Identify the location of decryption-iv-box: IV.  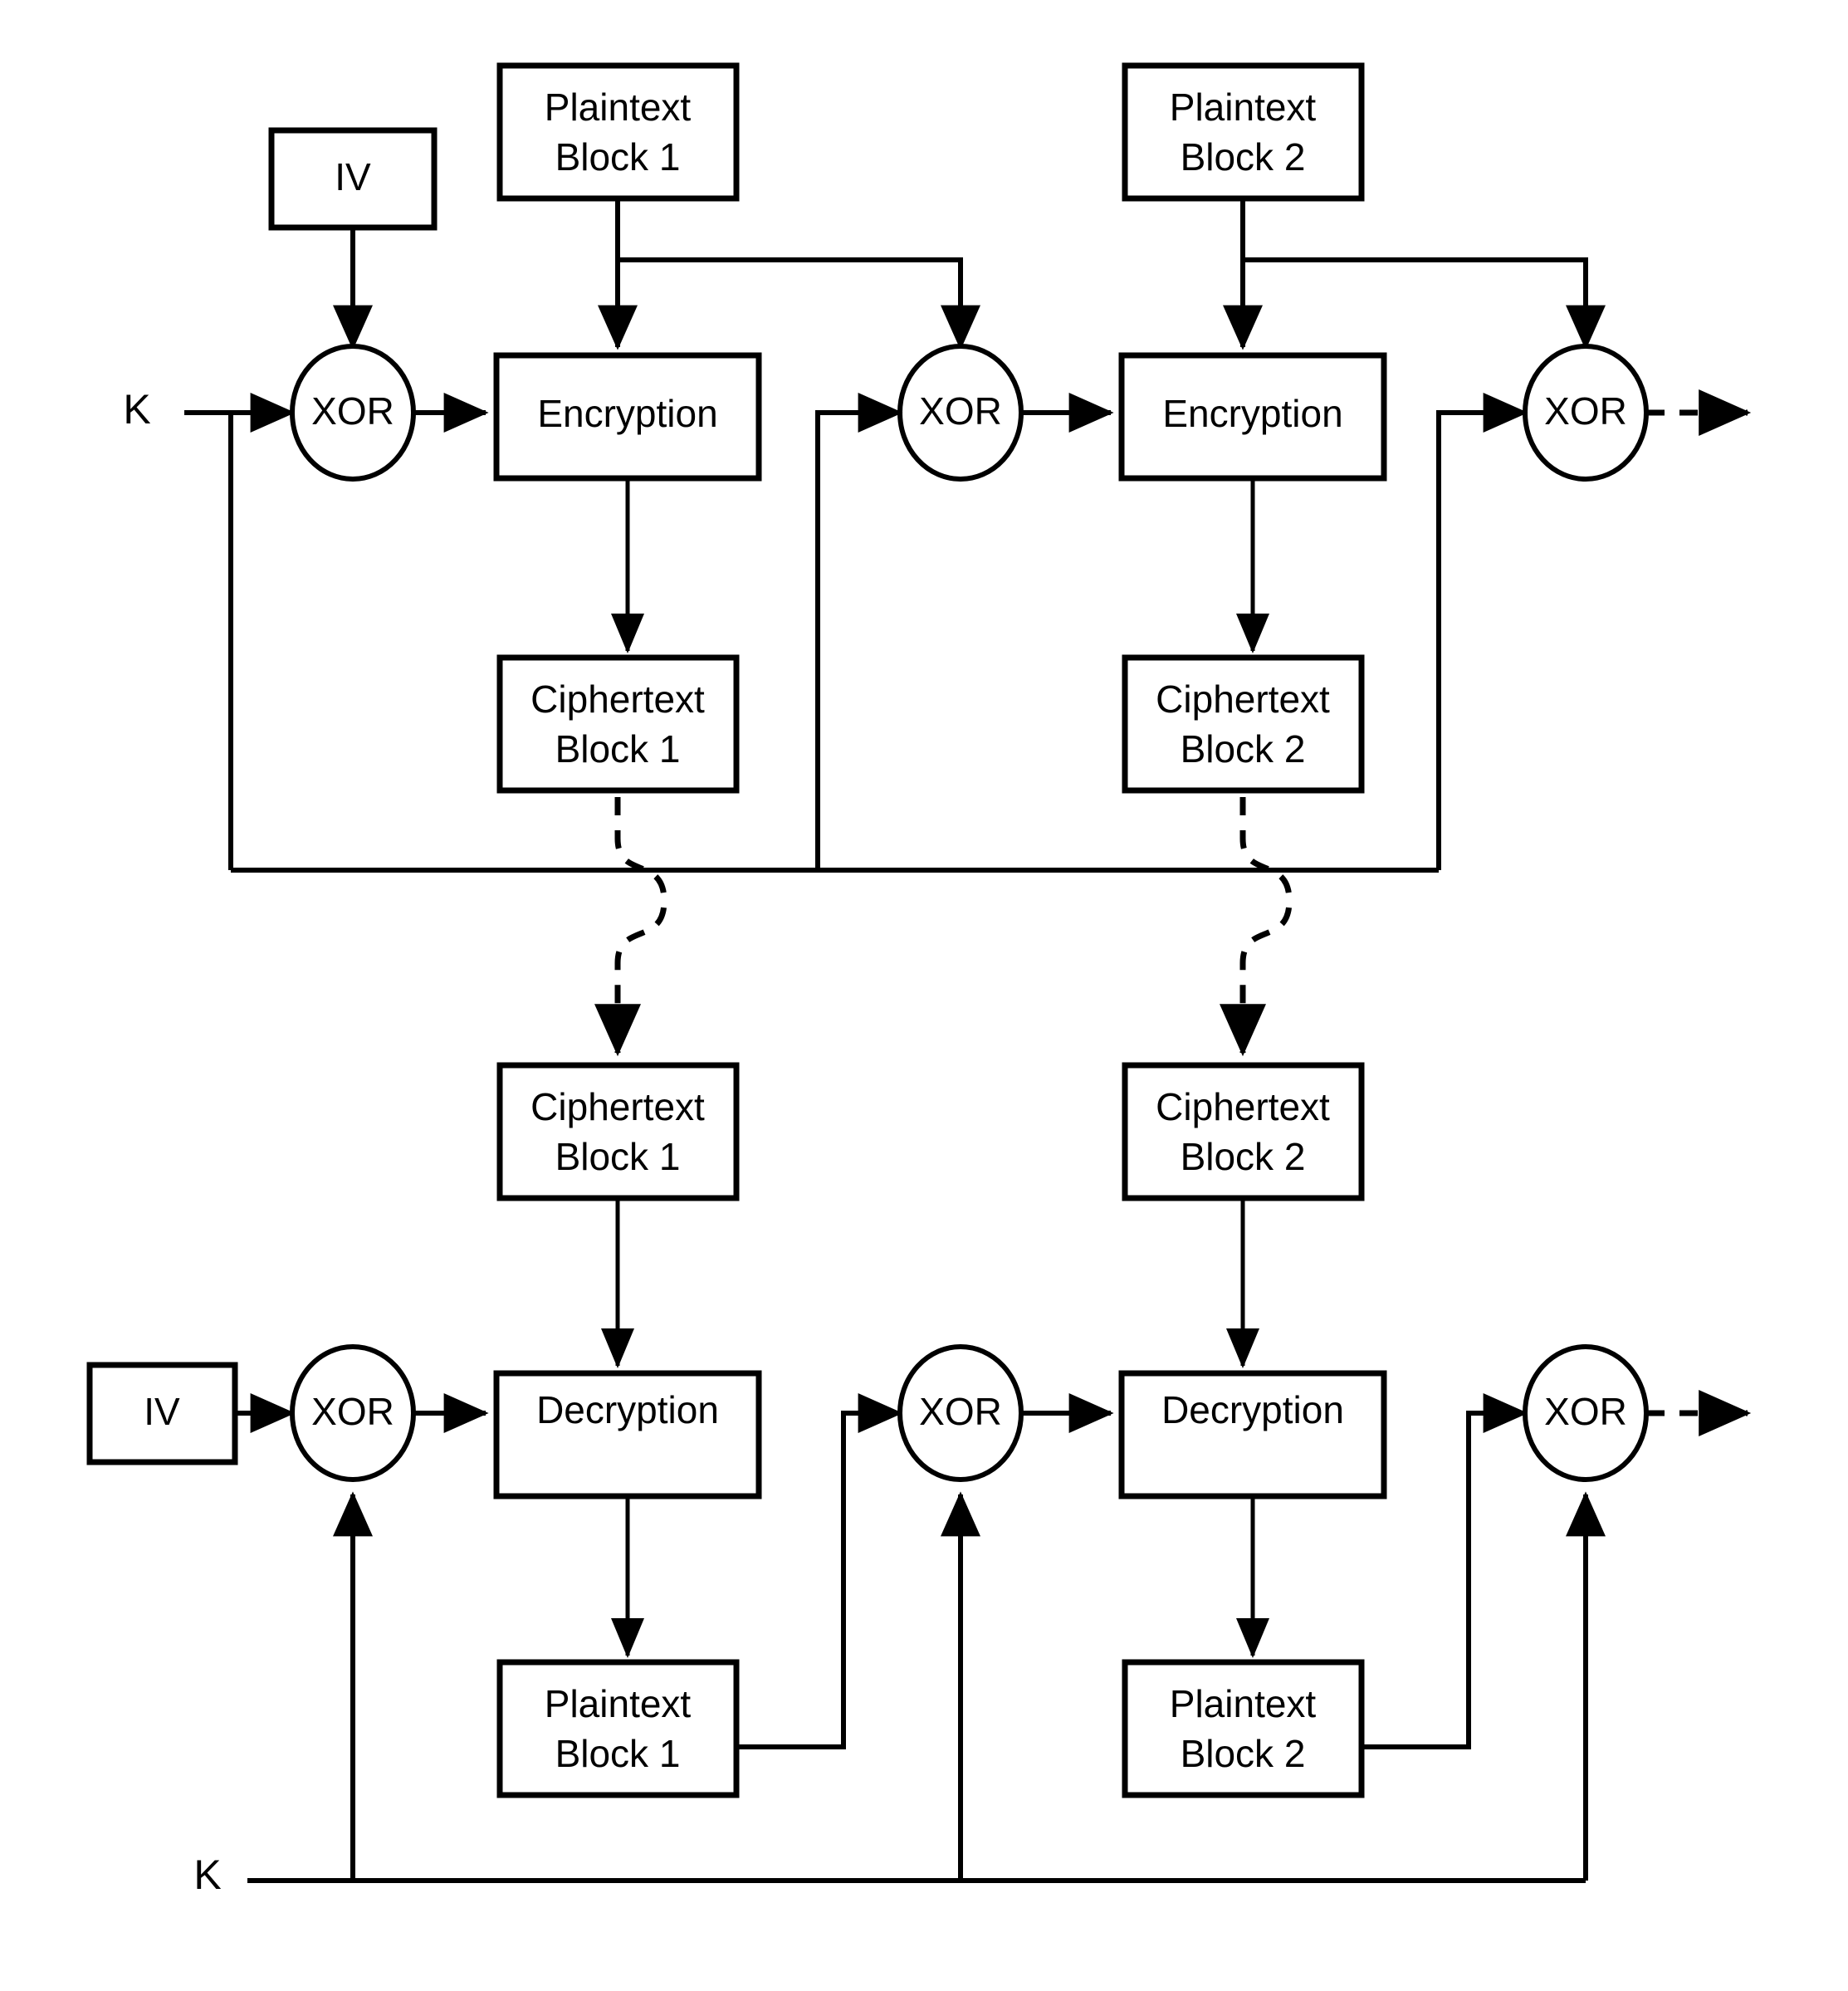
(162, 1413).